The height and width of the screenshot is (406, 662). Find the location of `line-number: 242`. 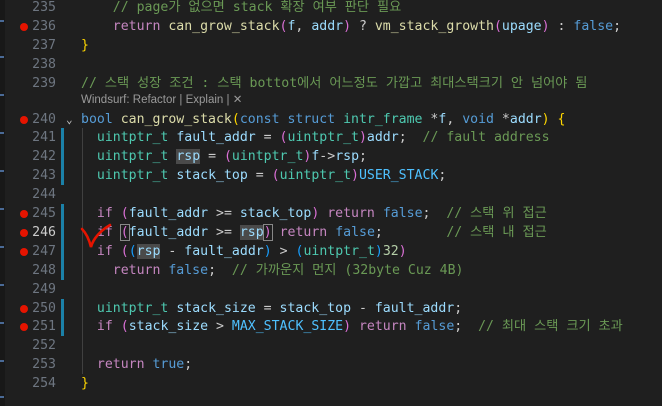

line-number: 242 is located at coordinates (44, 157).